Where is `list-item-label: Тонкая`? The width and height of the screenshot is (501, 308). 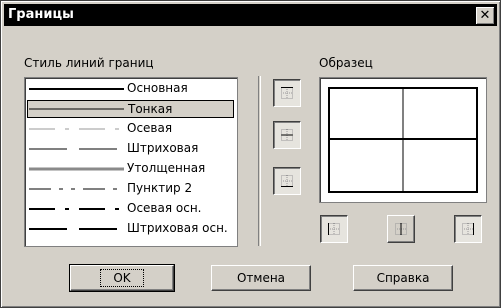
list-item-label: Тонкая is located at coordinates (150, 109).